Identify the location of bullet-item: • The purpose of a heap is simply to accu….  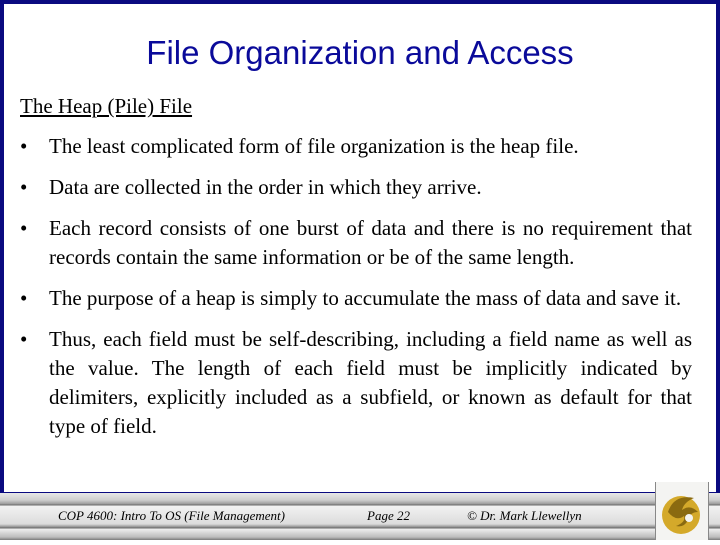
(356, 298).